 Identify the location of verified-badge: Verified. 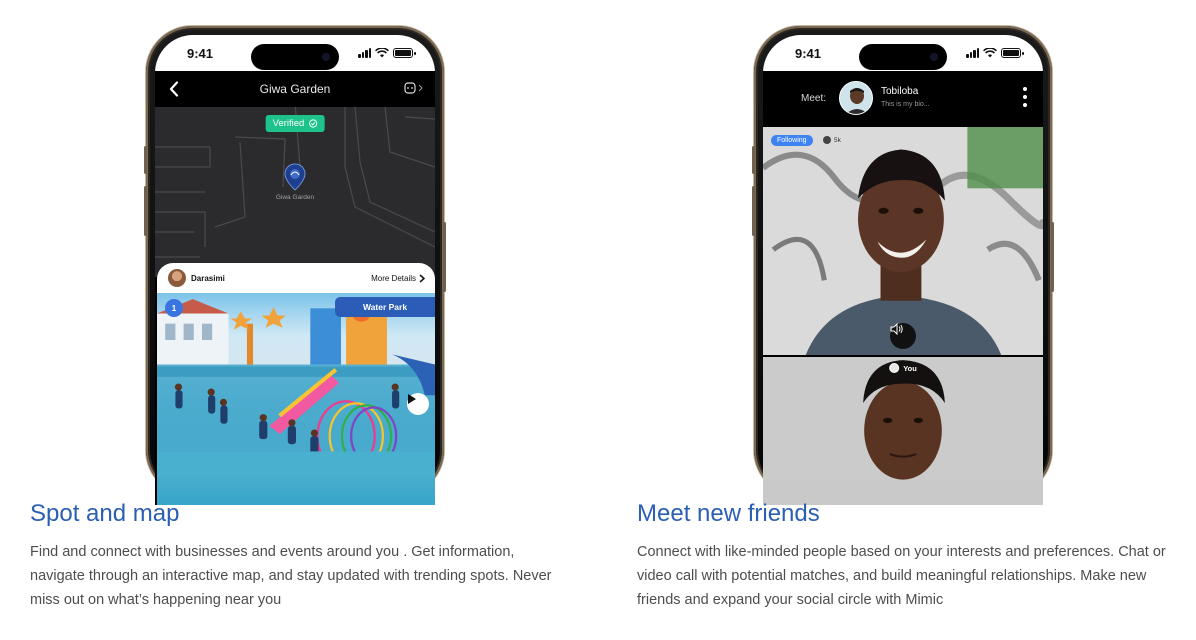
(295, 123).